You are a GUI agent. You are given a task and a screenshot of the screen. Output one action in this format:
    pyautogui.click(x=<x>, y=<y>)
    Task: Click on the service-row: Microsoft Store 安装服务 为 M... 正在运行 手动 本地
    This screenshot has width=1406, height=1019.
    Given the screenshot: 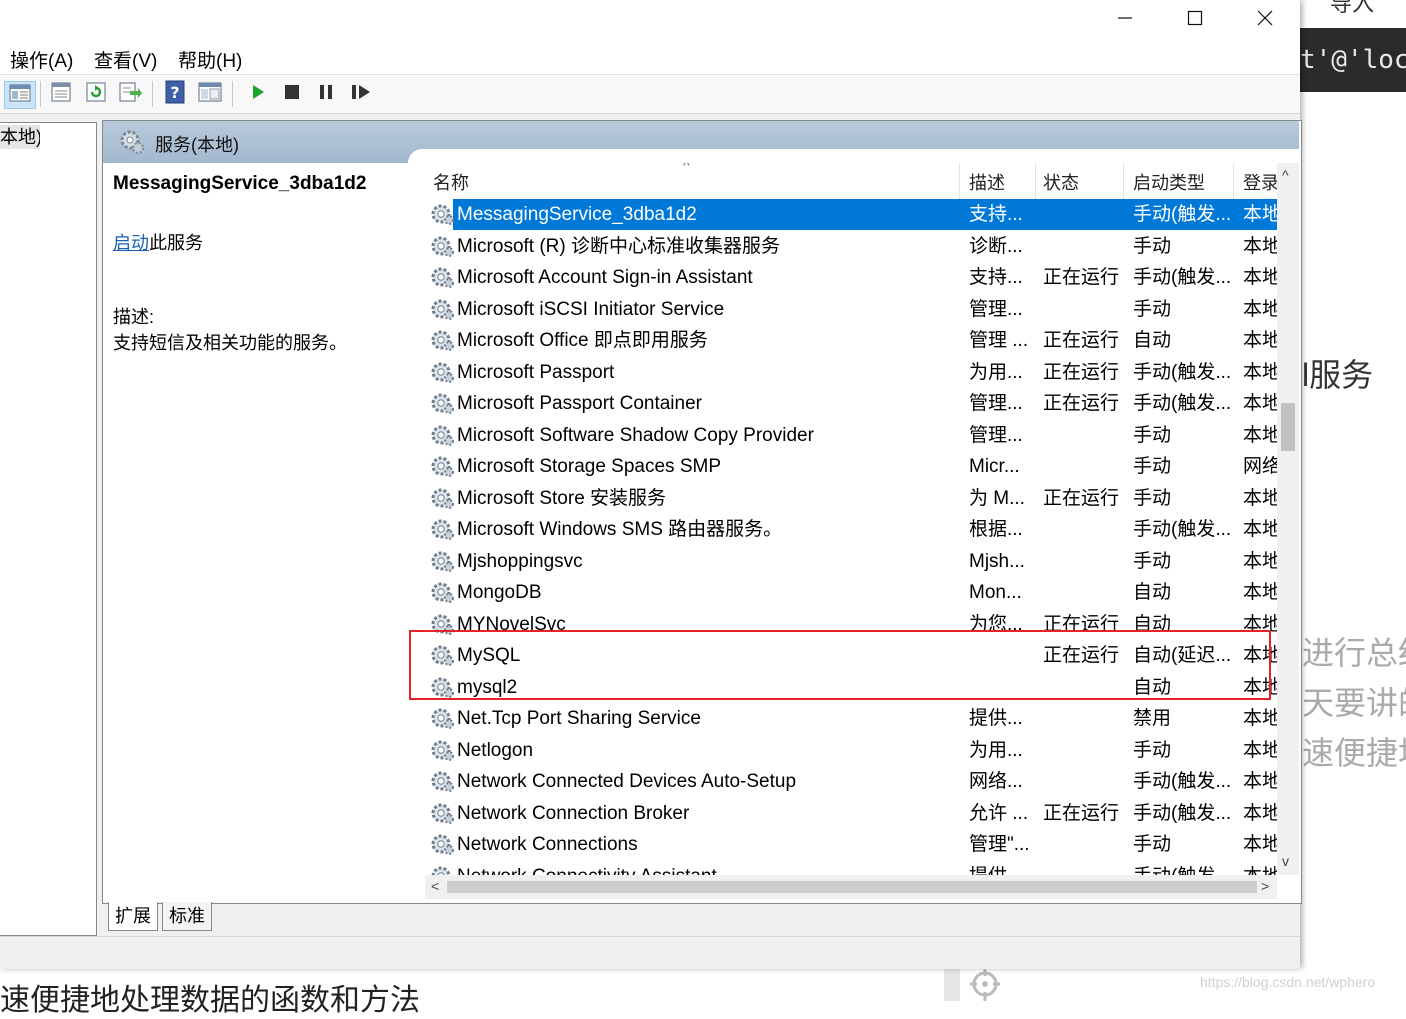 What is the action you would take?
    pyautogui.click(x=851, y=498)
    